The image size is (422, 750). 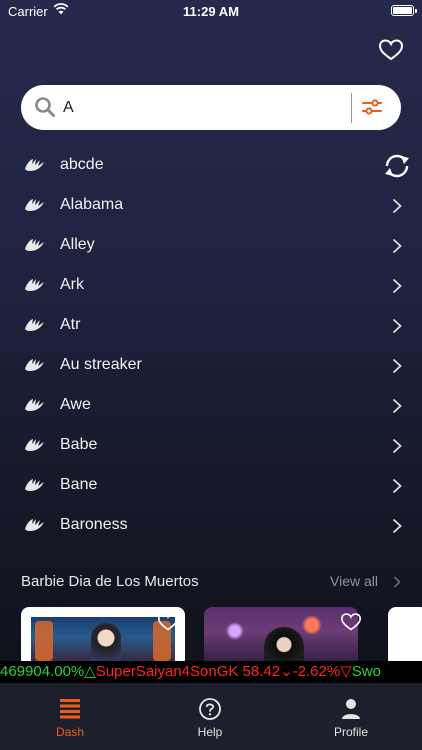 I want to click on search-icon, so click(x=45, y=109).